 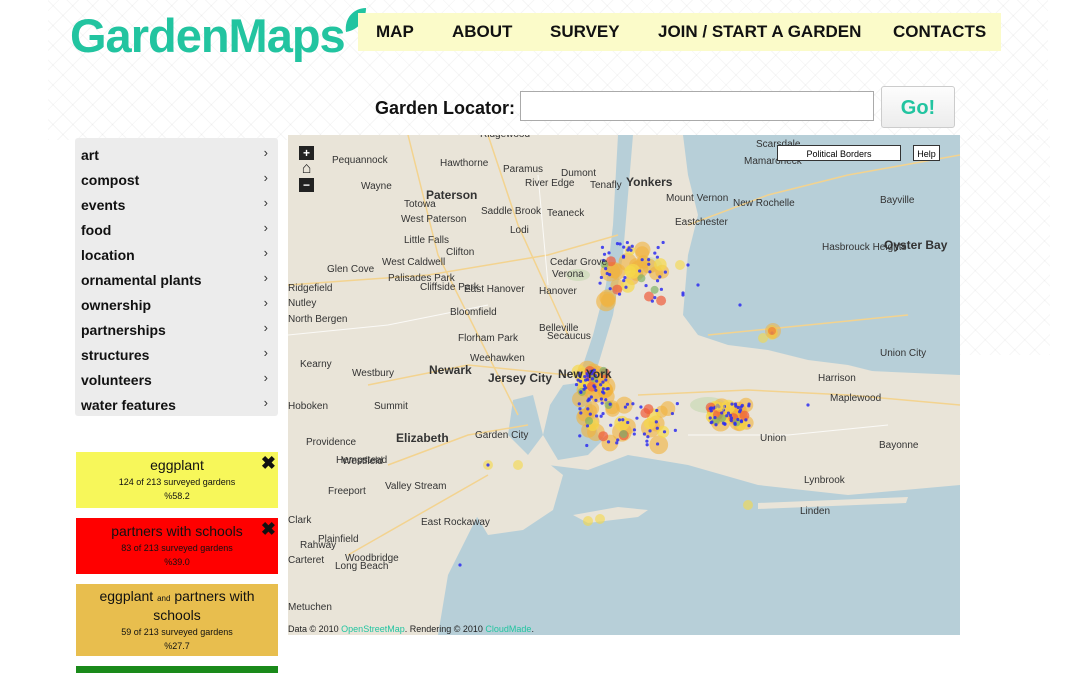 What do you see at coordinates (218, 36) in the screenshot?
I see `site-logo: GardenMaps` at bounding box center [218, 36].